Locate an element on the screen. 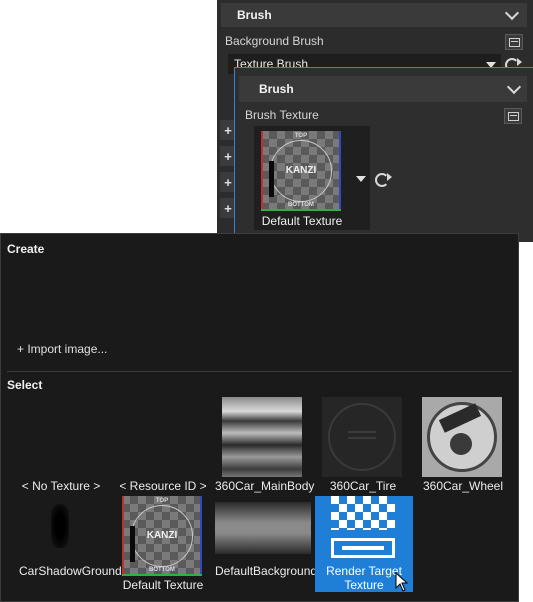 This screenshot has height=602, width=533. texture-tile-default-texture: TOP KANZI BOTTOM Default Texture is located at coordinates (163, 545).